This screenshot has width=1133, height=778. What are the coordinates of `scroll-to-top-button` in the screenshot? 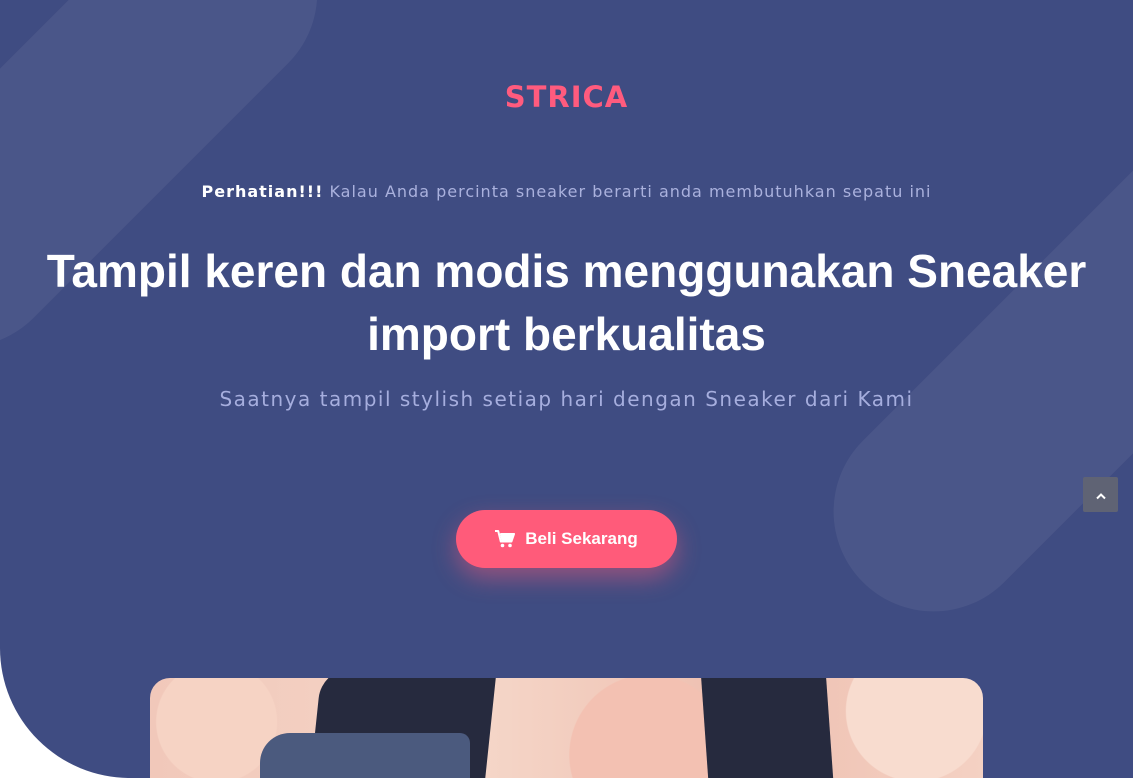 It's located at (1100, 494).